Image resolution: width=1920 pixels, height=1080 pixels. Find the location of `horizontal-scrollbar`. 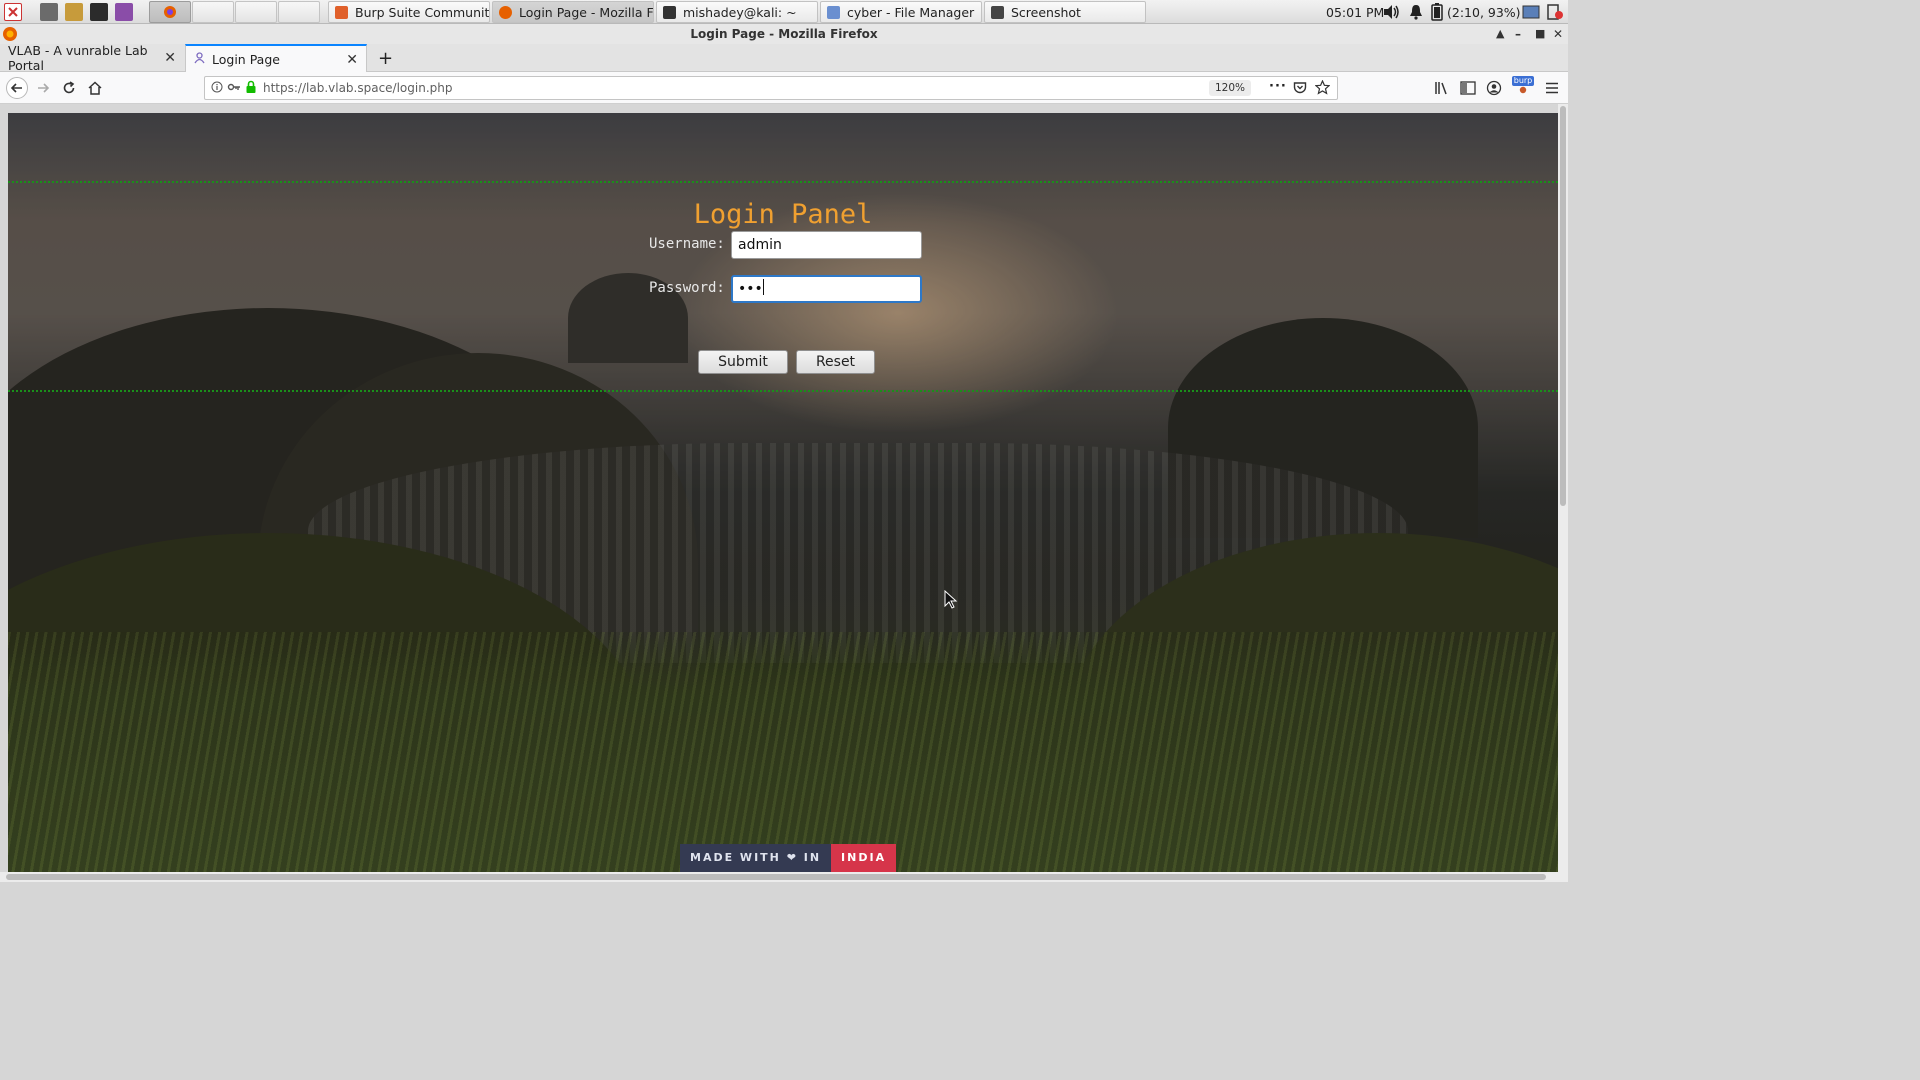

horizontal-scrollbar is located at coordinates (779, 877).